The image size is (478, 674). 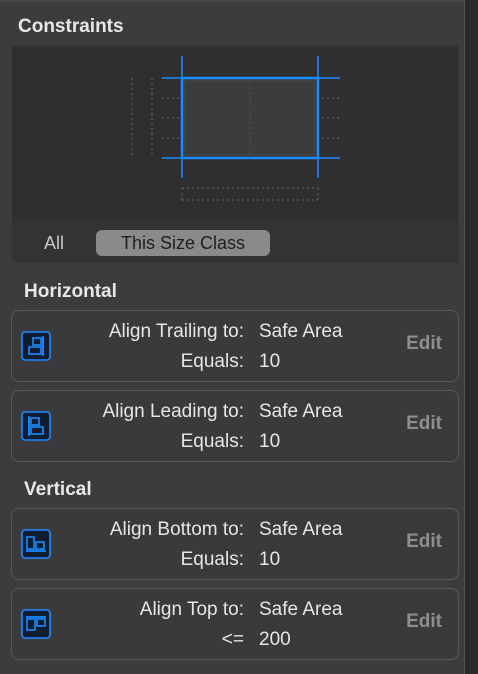 I want to click on align-leading-icon, so click(x=36, y=426).